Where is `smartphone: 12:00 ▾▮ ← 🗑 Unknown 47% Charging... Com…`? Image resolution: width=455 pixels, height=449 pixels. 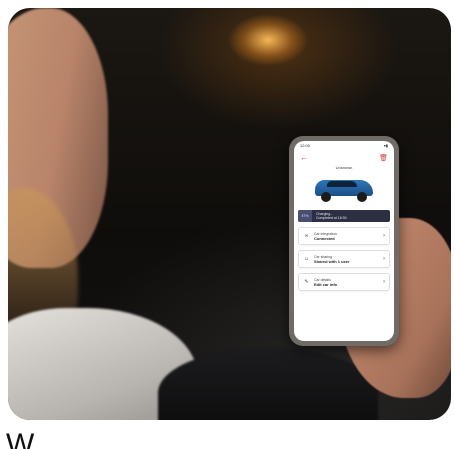 smartphone: 12:00 ▾▮ ← 🗑 Unknown 47% Charging... Com… is located at coordinates (344, 241).